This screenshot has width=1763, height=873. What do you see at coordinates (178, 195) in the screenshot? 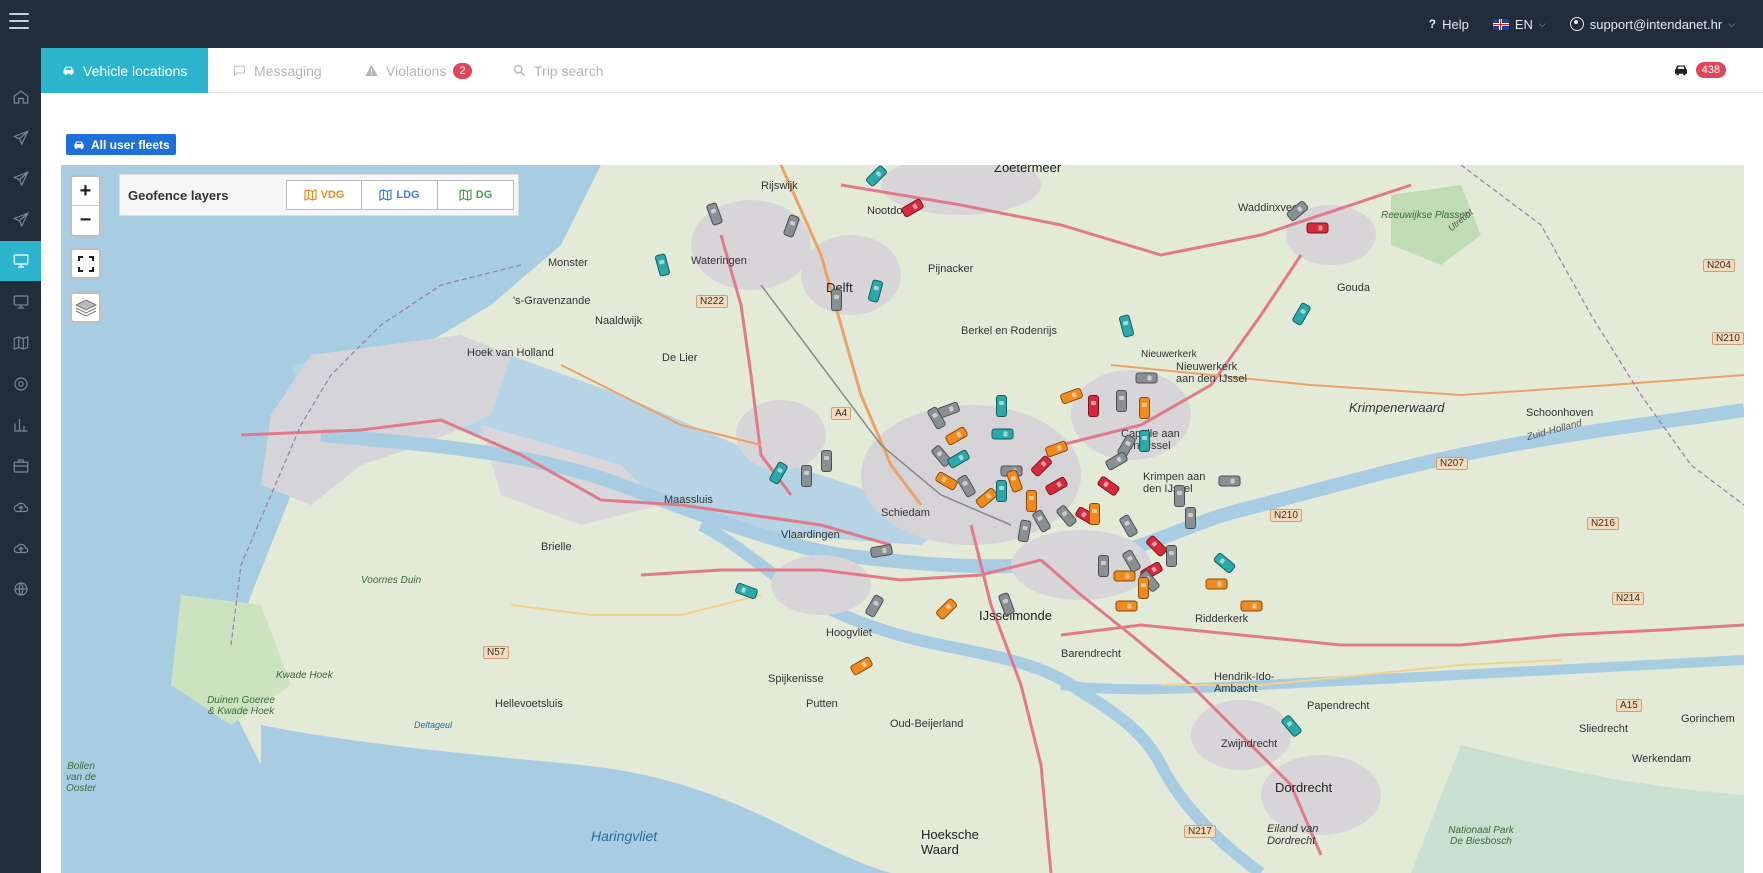
I see `geofence-title: Geofence layers` at bounding box center [178, 195].